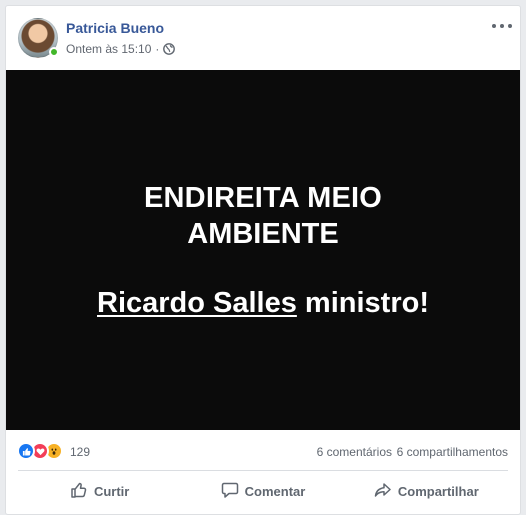 Image resolution: width=526 pixels, height=515 pixels. I want to click on image-text-rest: ministro!, so click(362, 303).